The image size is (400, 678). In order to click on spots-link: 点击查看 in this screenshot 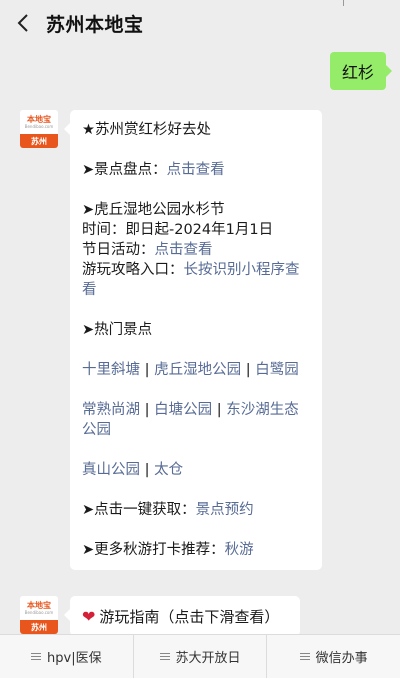, I will do `click(196, 170)`.